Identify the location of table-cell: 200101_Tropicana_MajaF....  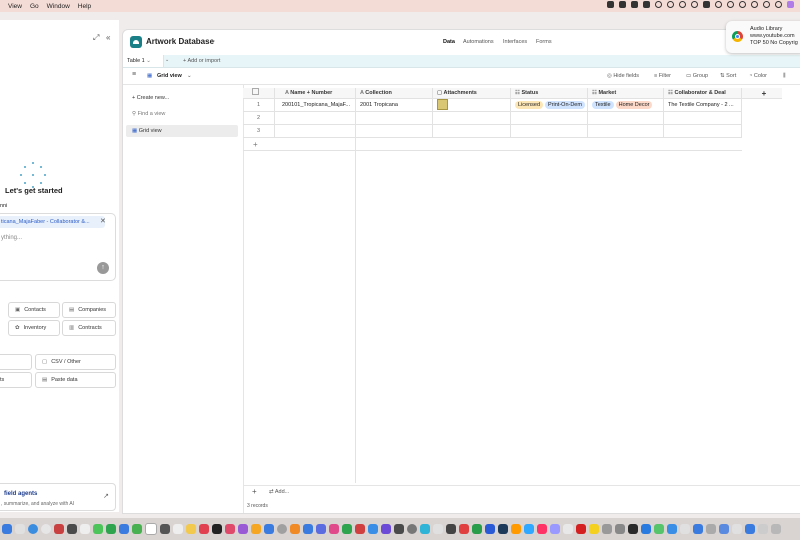
(315, 105).